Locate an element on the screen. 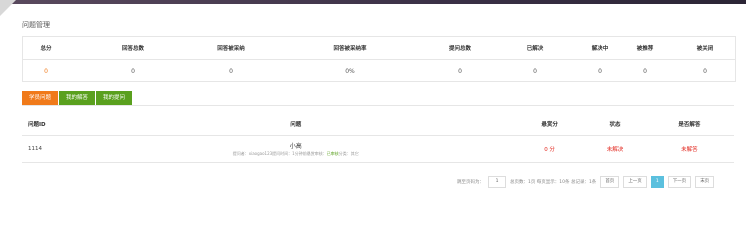  last-page-button: 末页 is located at coordinates (705, 182).